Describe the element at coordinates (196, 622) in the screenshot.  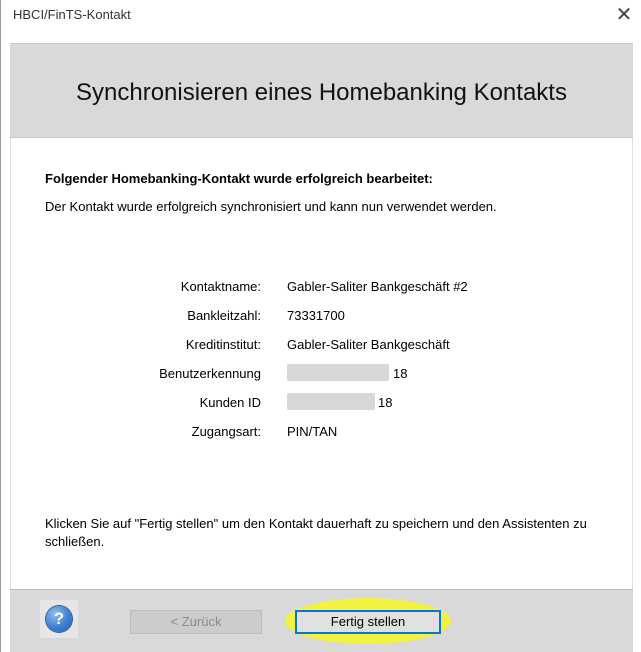
I see `back-button: < Zurück` at that location.